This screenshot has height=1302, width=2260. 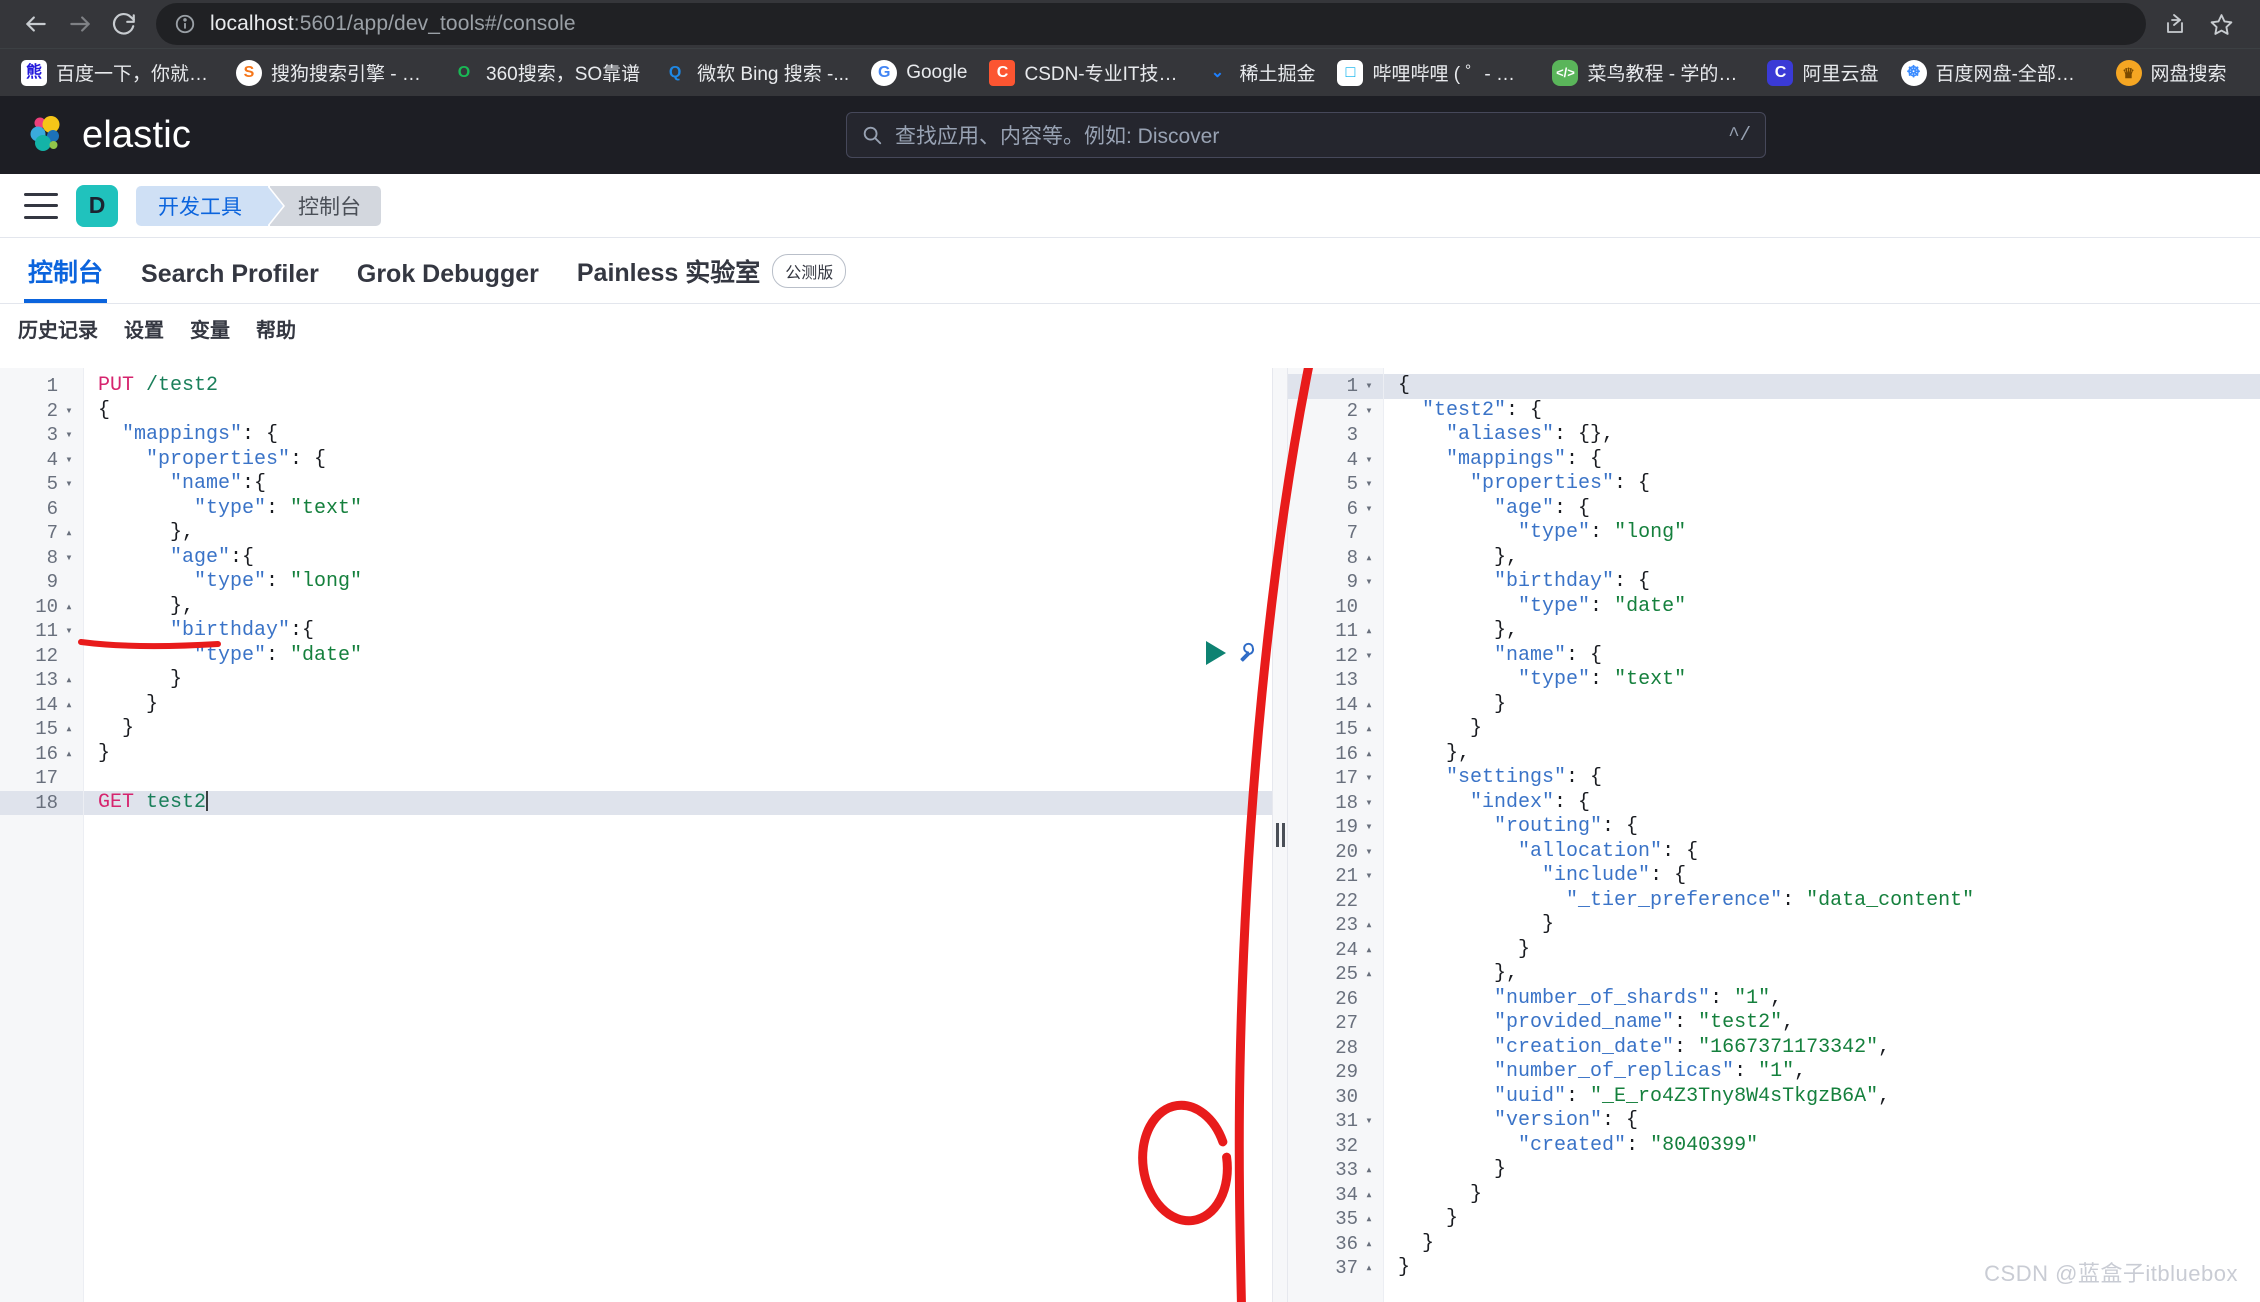 I want to click on console-menu-item-4: 帮助, so click(x=276, y=328).